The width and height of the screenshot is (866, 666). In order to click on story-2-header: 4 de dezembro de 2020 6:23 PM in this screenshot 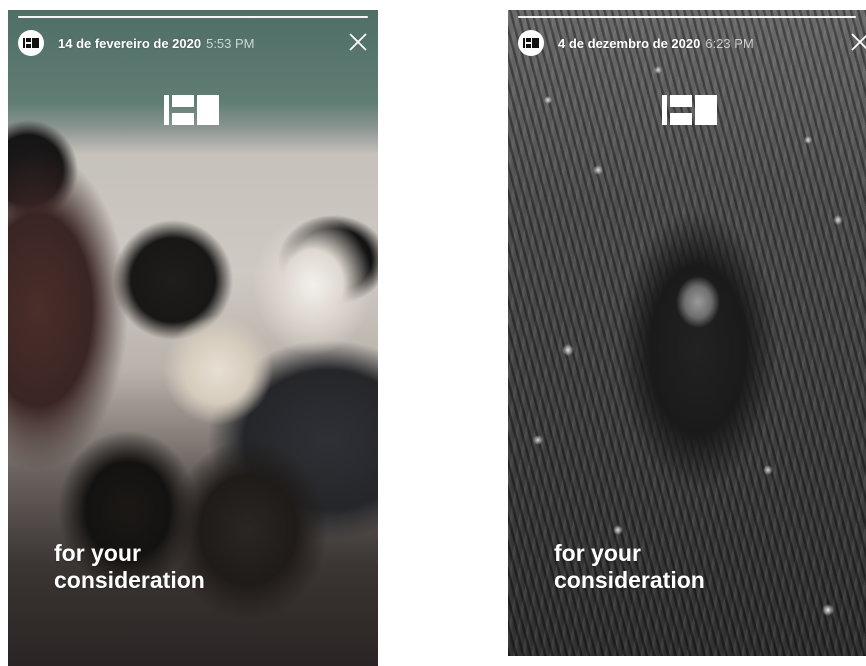, I will do `click(687, 43)`.